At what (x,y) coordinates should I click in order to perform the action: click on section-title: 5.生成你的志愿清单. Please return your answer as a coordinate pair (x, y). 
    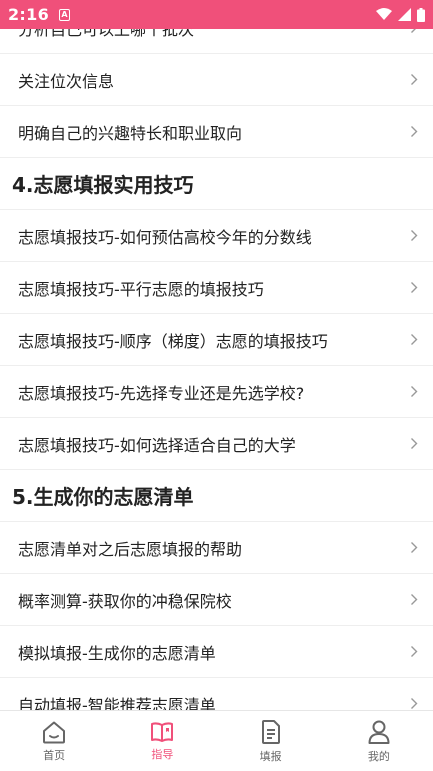
    Looking at the image, I should click on (216, 496).